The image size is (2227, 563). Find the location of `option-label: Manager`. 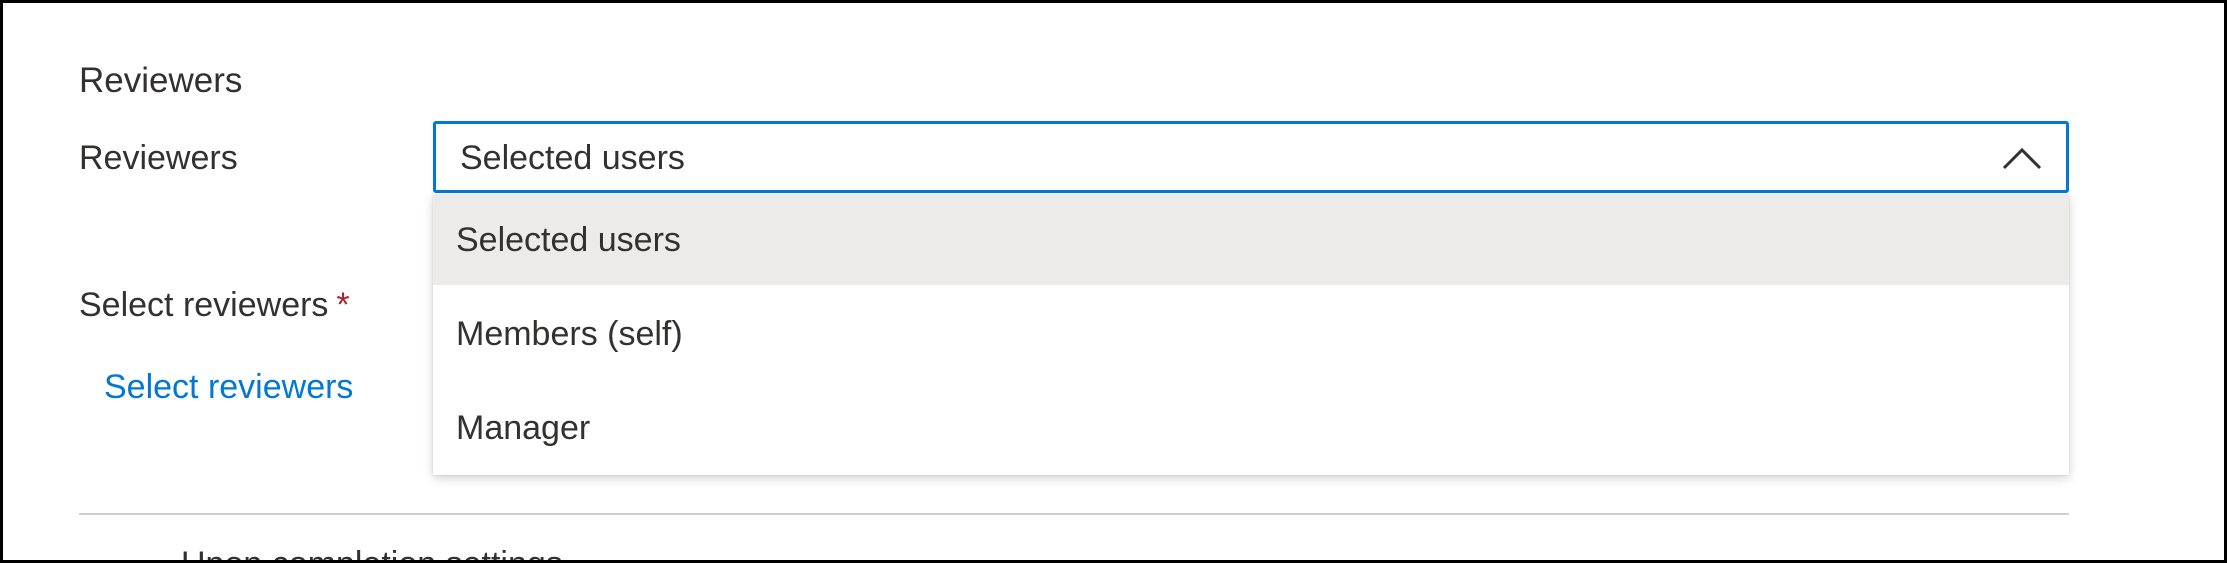

option-label: Manager is located at coordinates (523, 428).